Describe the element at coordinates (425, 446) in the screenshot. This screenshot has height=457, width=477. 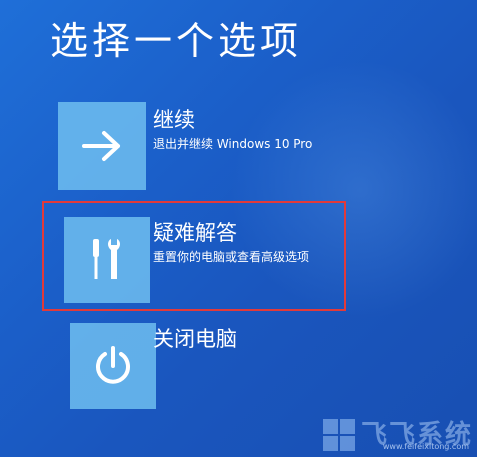
I see `watermark-url: www.feifeixitong.com` at that location.